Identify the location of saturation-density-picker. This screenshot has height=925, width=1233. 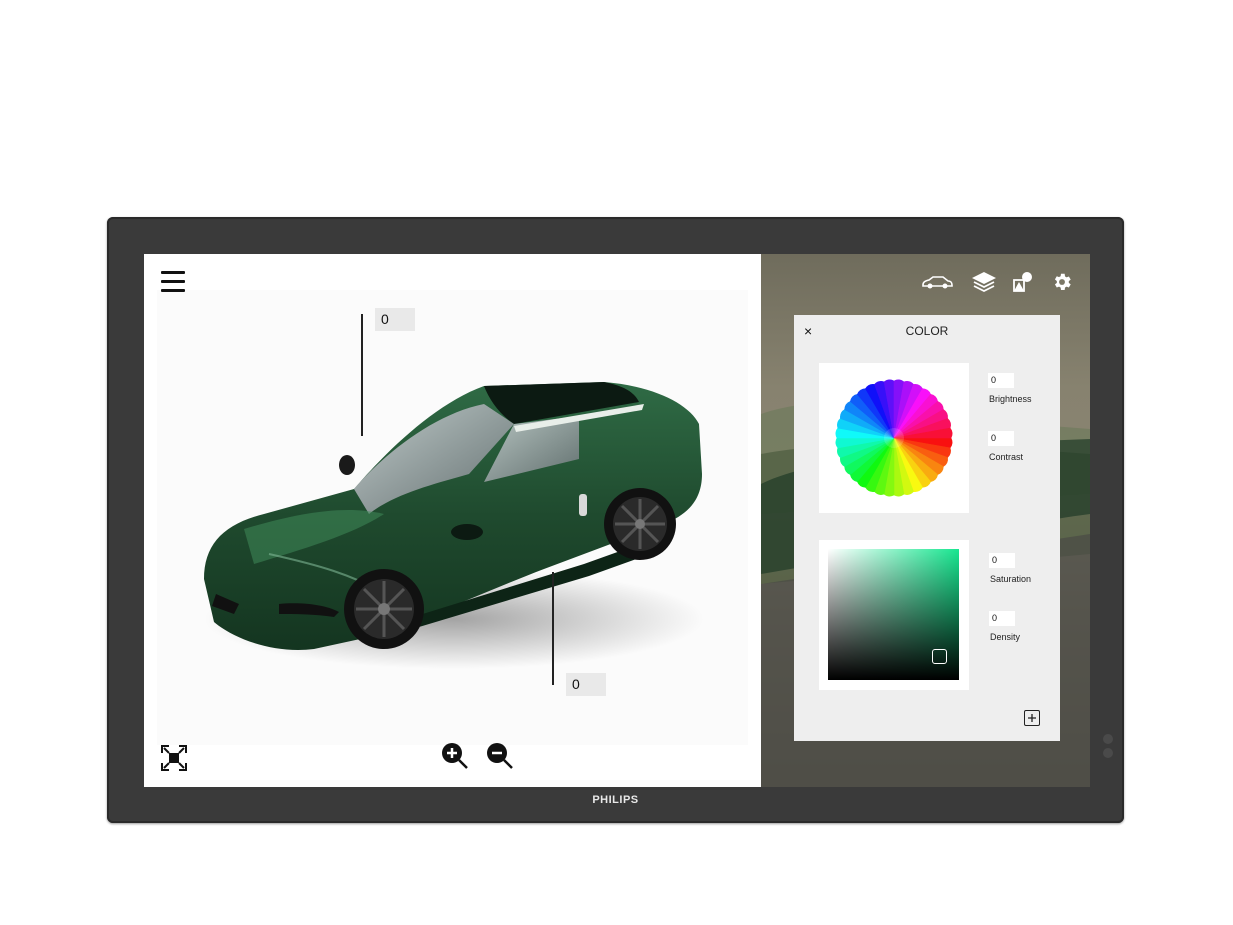
(893, 614).